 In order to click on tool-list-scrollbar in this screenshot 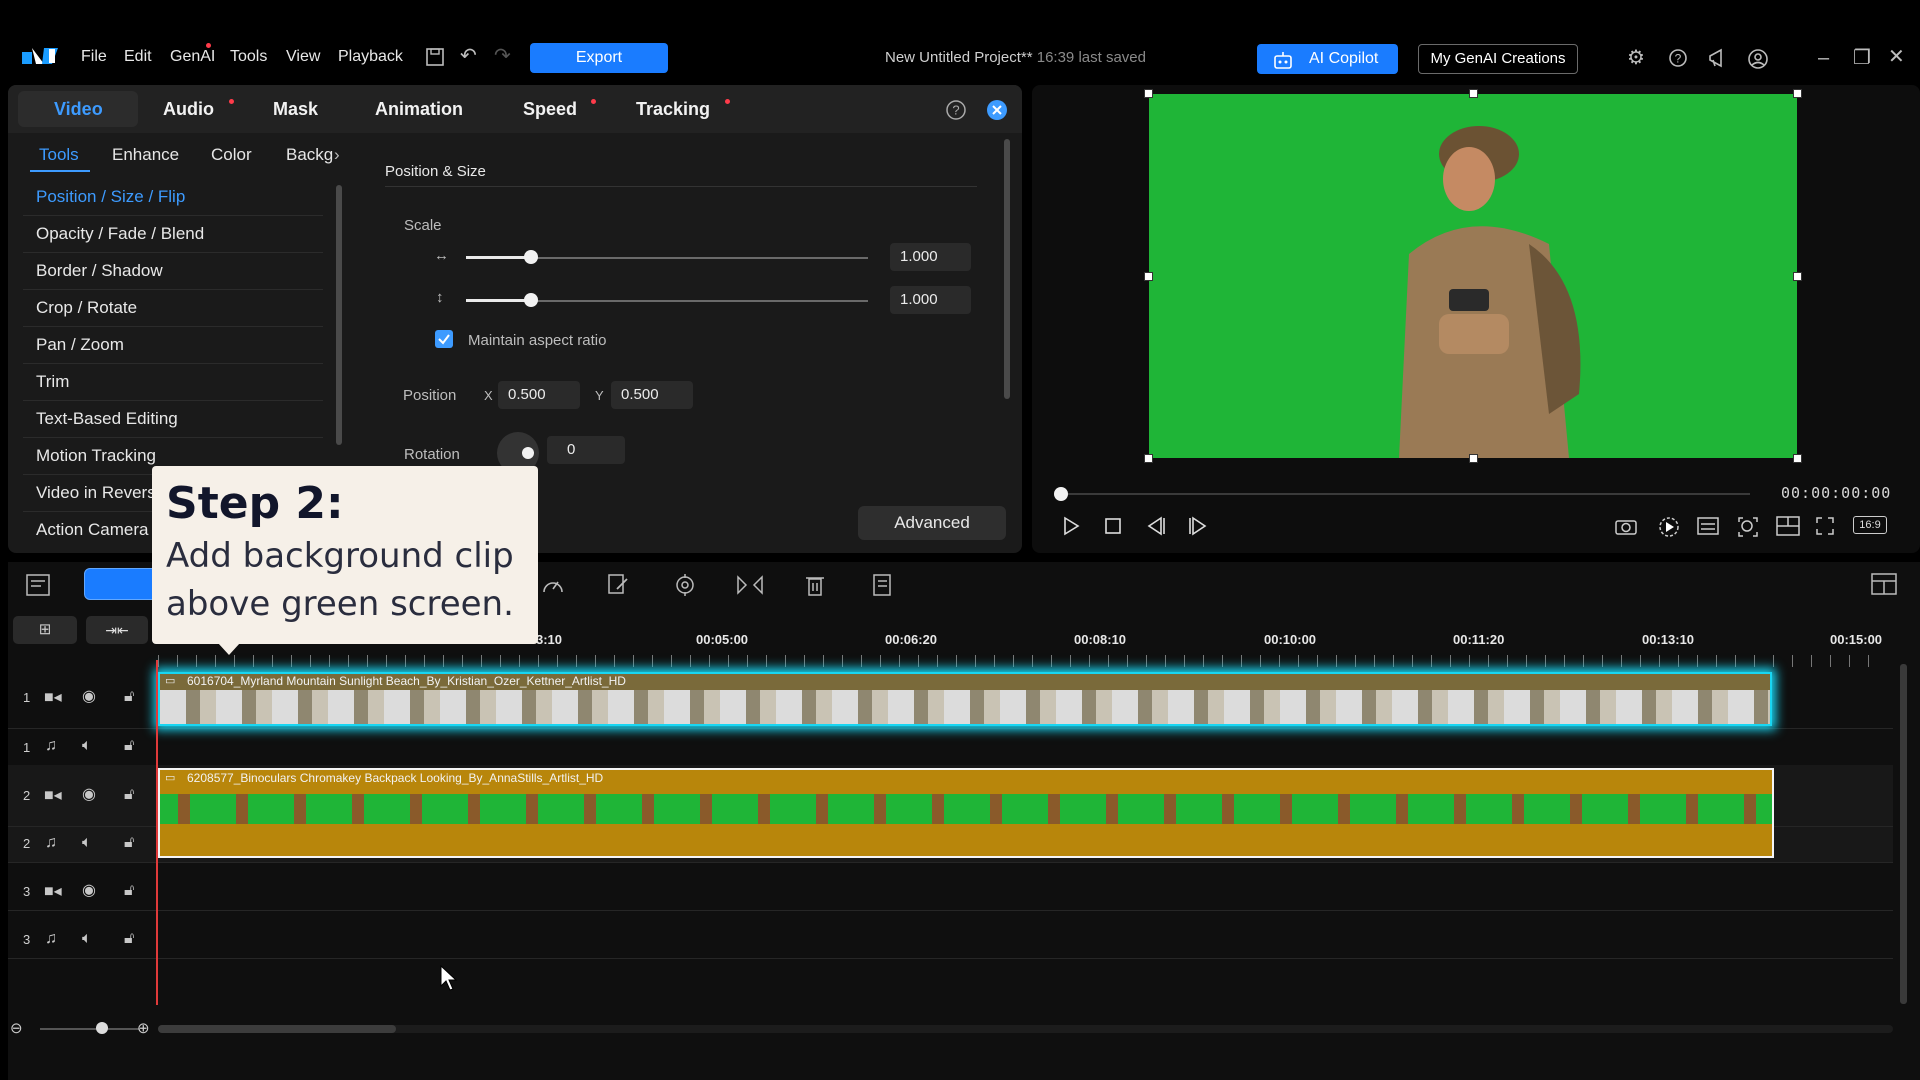, I will do `click(339, 315)`.